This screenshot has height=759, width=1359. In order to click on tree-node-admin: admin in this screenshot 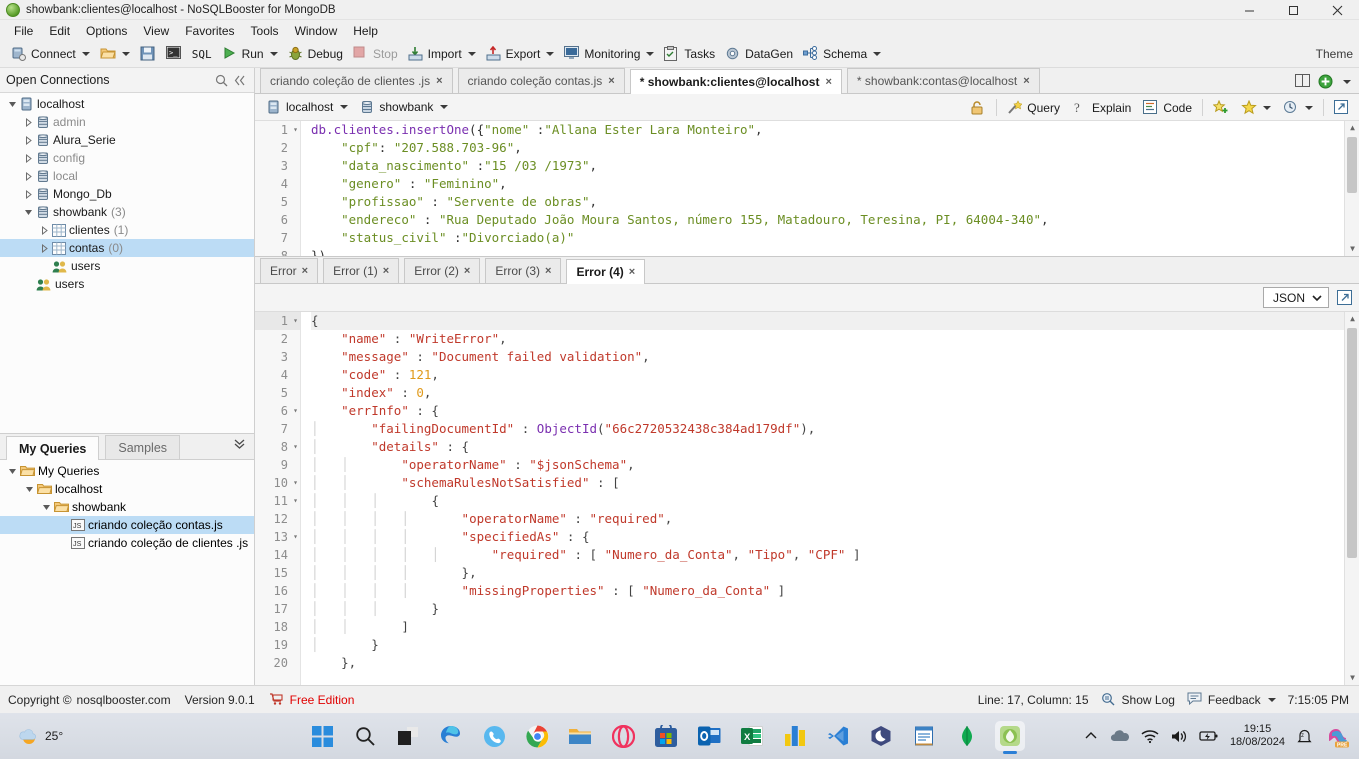, I will do `click(127, 122)`.